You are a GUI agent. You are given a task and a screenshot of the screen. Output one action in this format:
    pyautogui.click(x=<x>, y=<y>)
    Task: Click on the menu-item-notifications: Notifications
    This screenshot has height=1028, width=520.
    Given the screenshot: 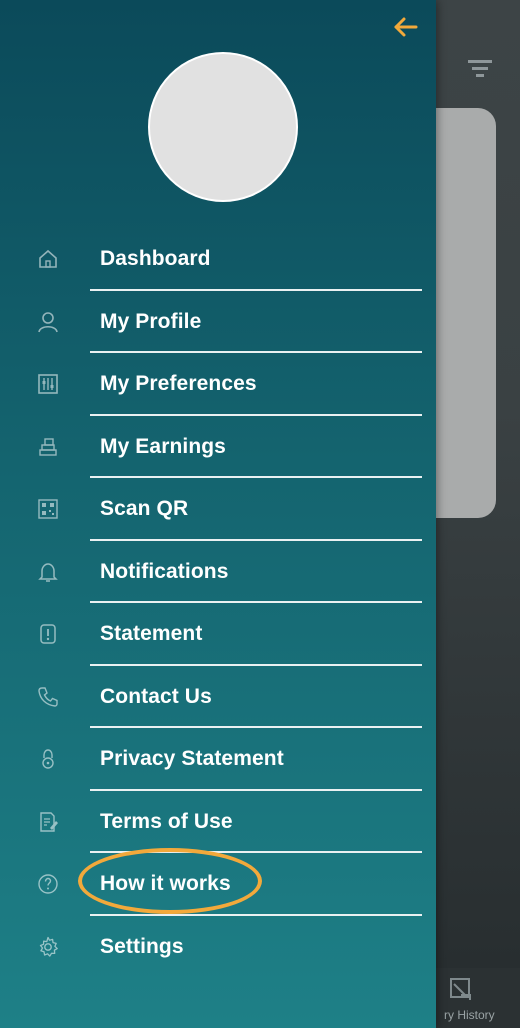 What is the action you would take?
    pyautogui.click(x=218, y=572)
    